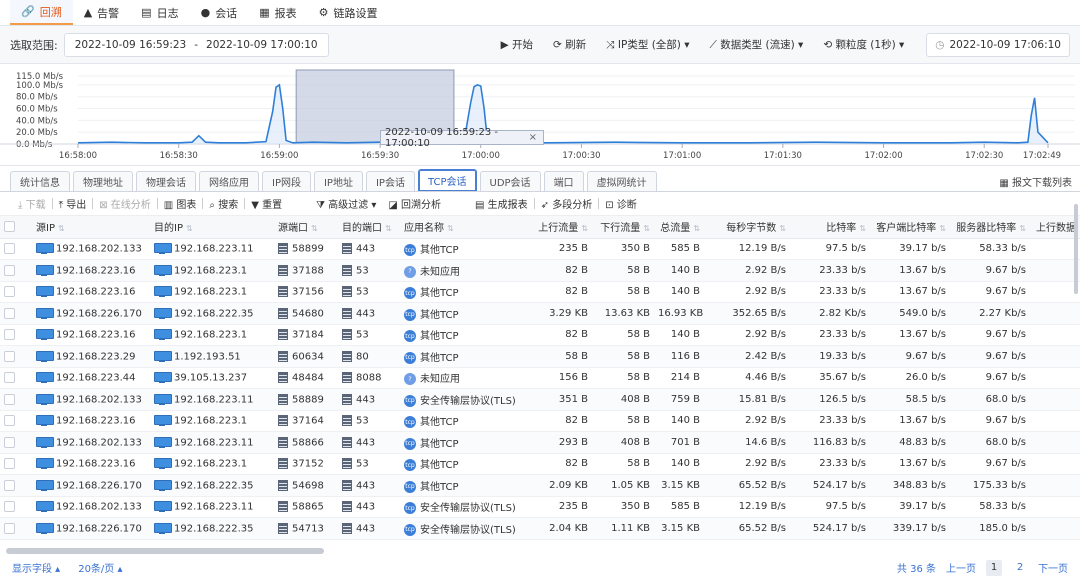 The image size is (1080, 579). I want to click on chart-button: ▥ 图表, so click(180, 203).